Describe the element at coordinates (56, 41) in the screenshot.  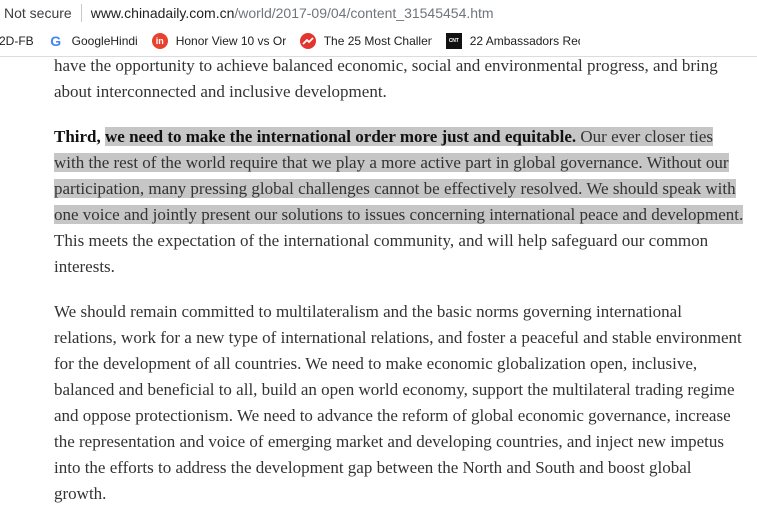
I see `google-icon: G` at that location.